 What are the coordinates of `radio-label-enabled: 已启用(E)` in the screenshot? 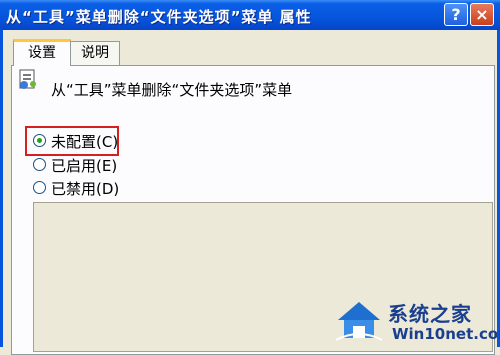 It's located at (84, 166).